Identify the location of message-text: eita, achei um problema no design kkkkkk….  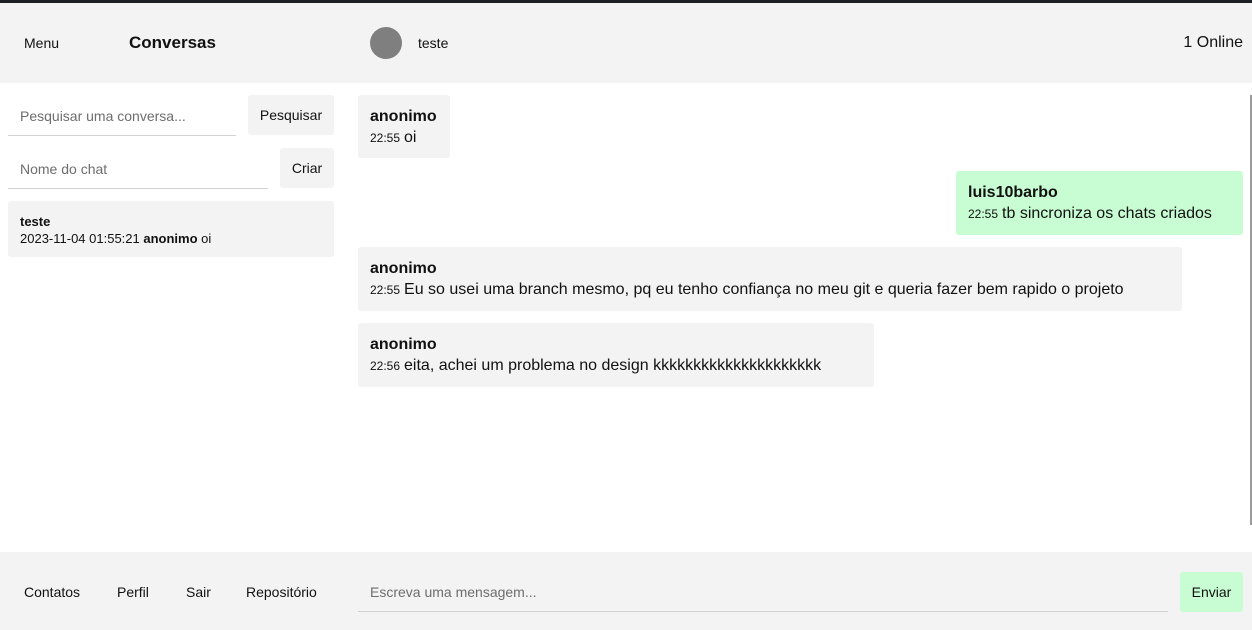
(613, 365).